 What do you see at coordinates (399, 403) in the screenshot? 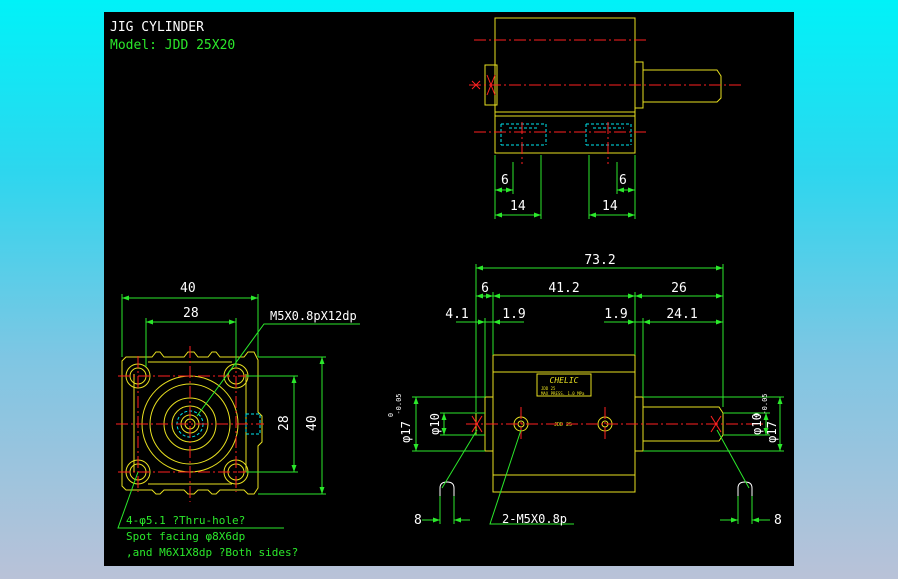
I see `tol-lower-left: -0.05` at bounding box center [399, 403].